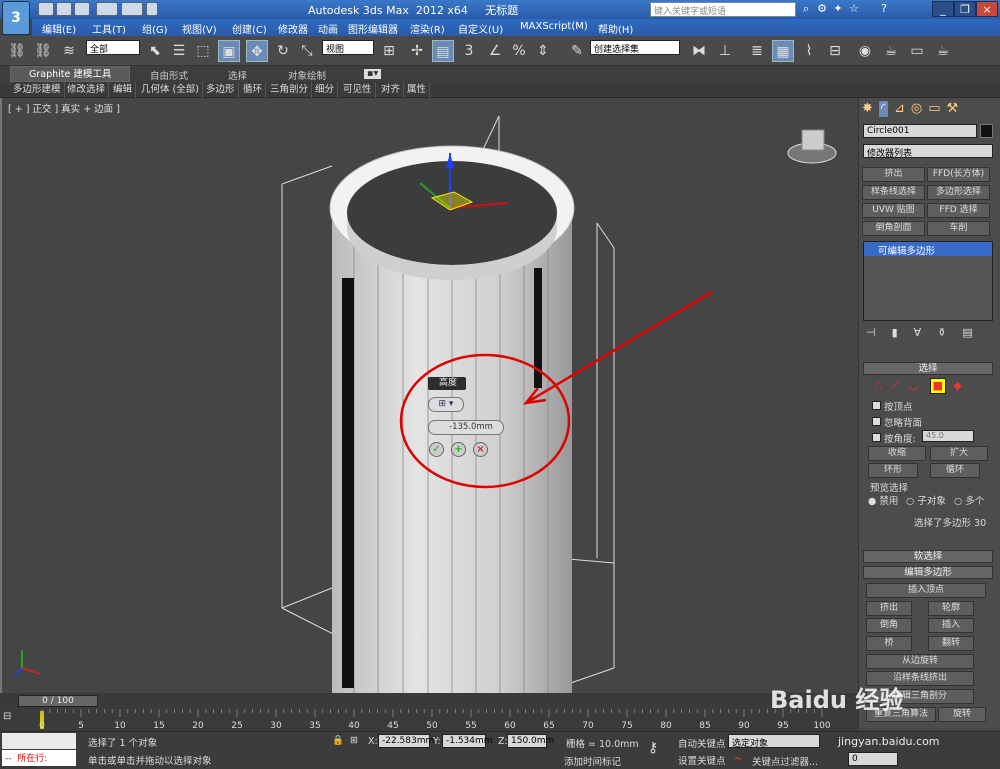 Image resolution: width=1000 pixels, height=769 pixels. Describe the element at coordinates (43, 51) in the screenshot. I see `unlink-icon: ⛓` at that location.